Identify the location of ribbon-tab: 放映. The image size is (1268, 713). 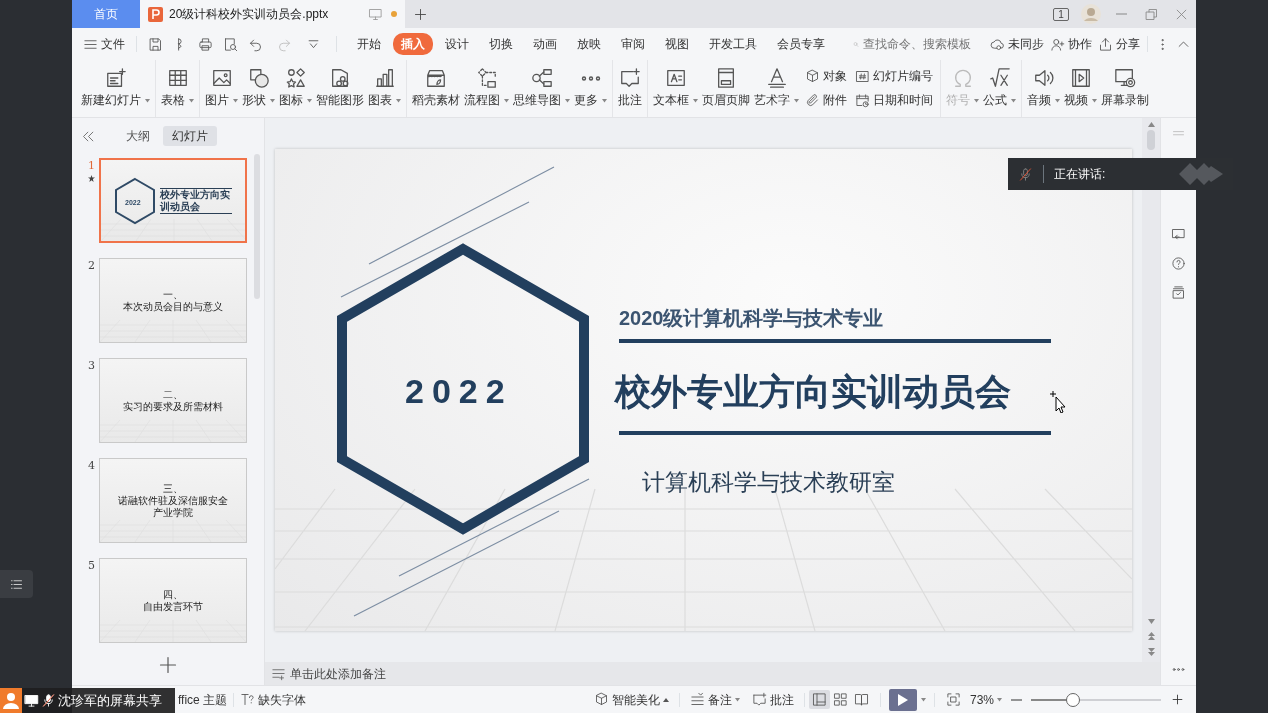
(589, 44).